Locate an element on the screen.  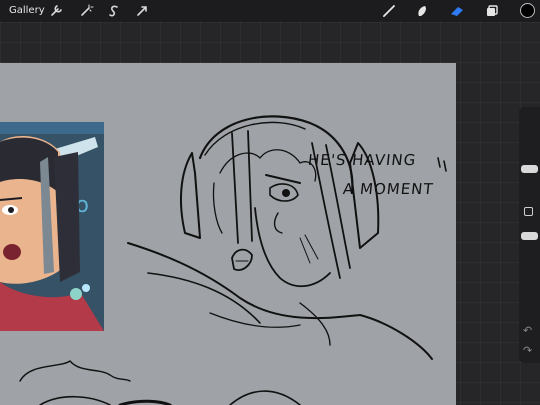
modify-button is located at coordinates (528, 211).